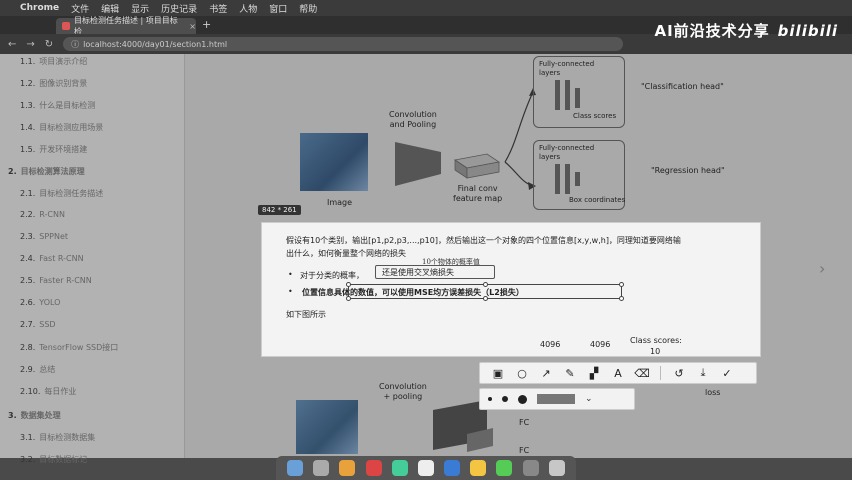 The image size is (852, 480). Describe the element at coordinates (505, 399) in the screenshot. I see `size-medium-icon` at that location.